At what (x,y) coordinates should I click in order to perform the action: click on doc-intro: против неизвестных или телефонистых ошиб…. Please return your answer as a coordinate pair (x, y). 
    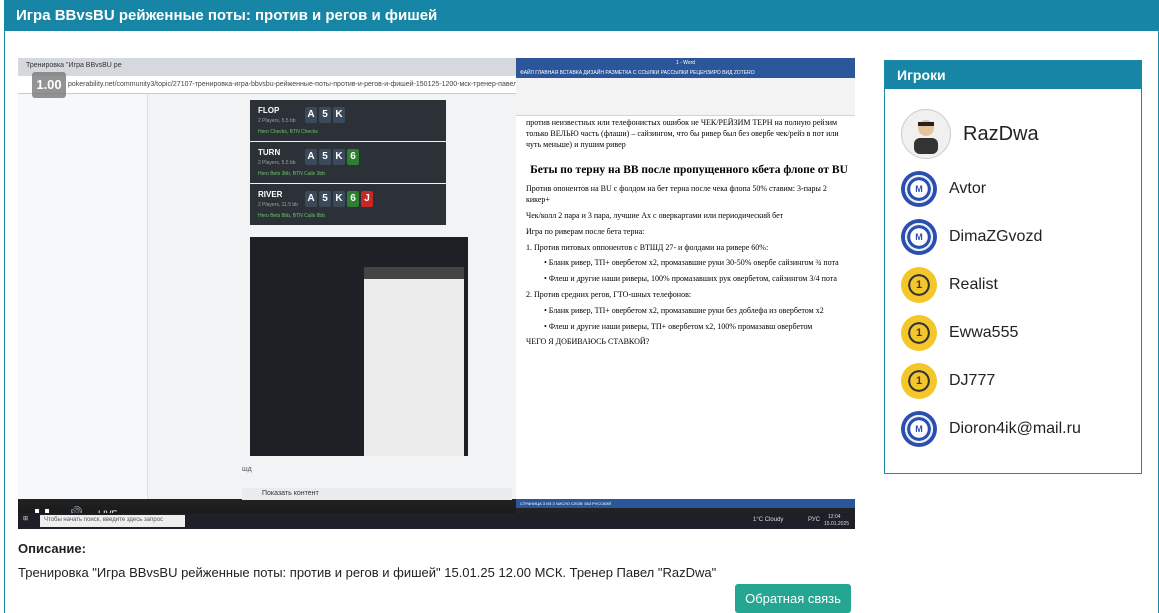
    Looking at the image, I should click on (682, 133).